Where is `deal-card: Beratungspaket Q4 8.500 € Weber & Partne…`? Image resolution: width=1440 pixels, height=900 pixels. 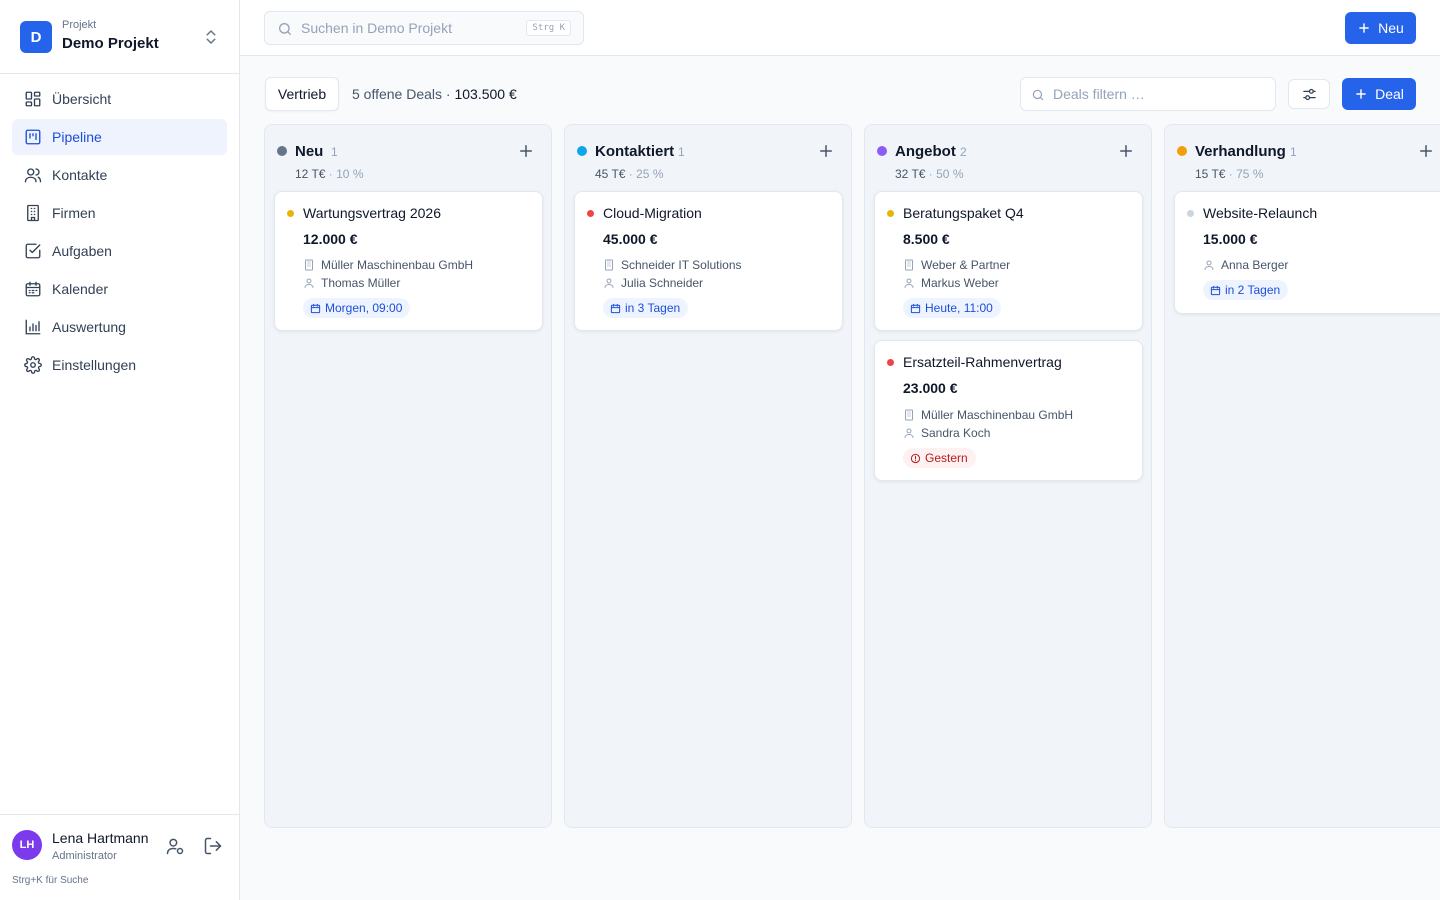 deal-card: Beratungspaket Q4 8.500 € Weber & Partne… is located at coordinates (1008, 261).